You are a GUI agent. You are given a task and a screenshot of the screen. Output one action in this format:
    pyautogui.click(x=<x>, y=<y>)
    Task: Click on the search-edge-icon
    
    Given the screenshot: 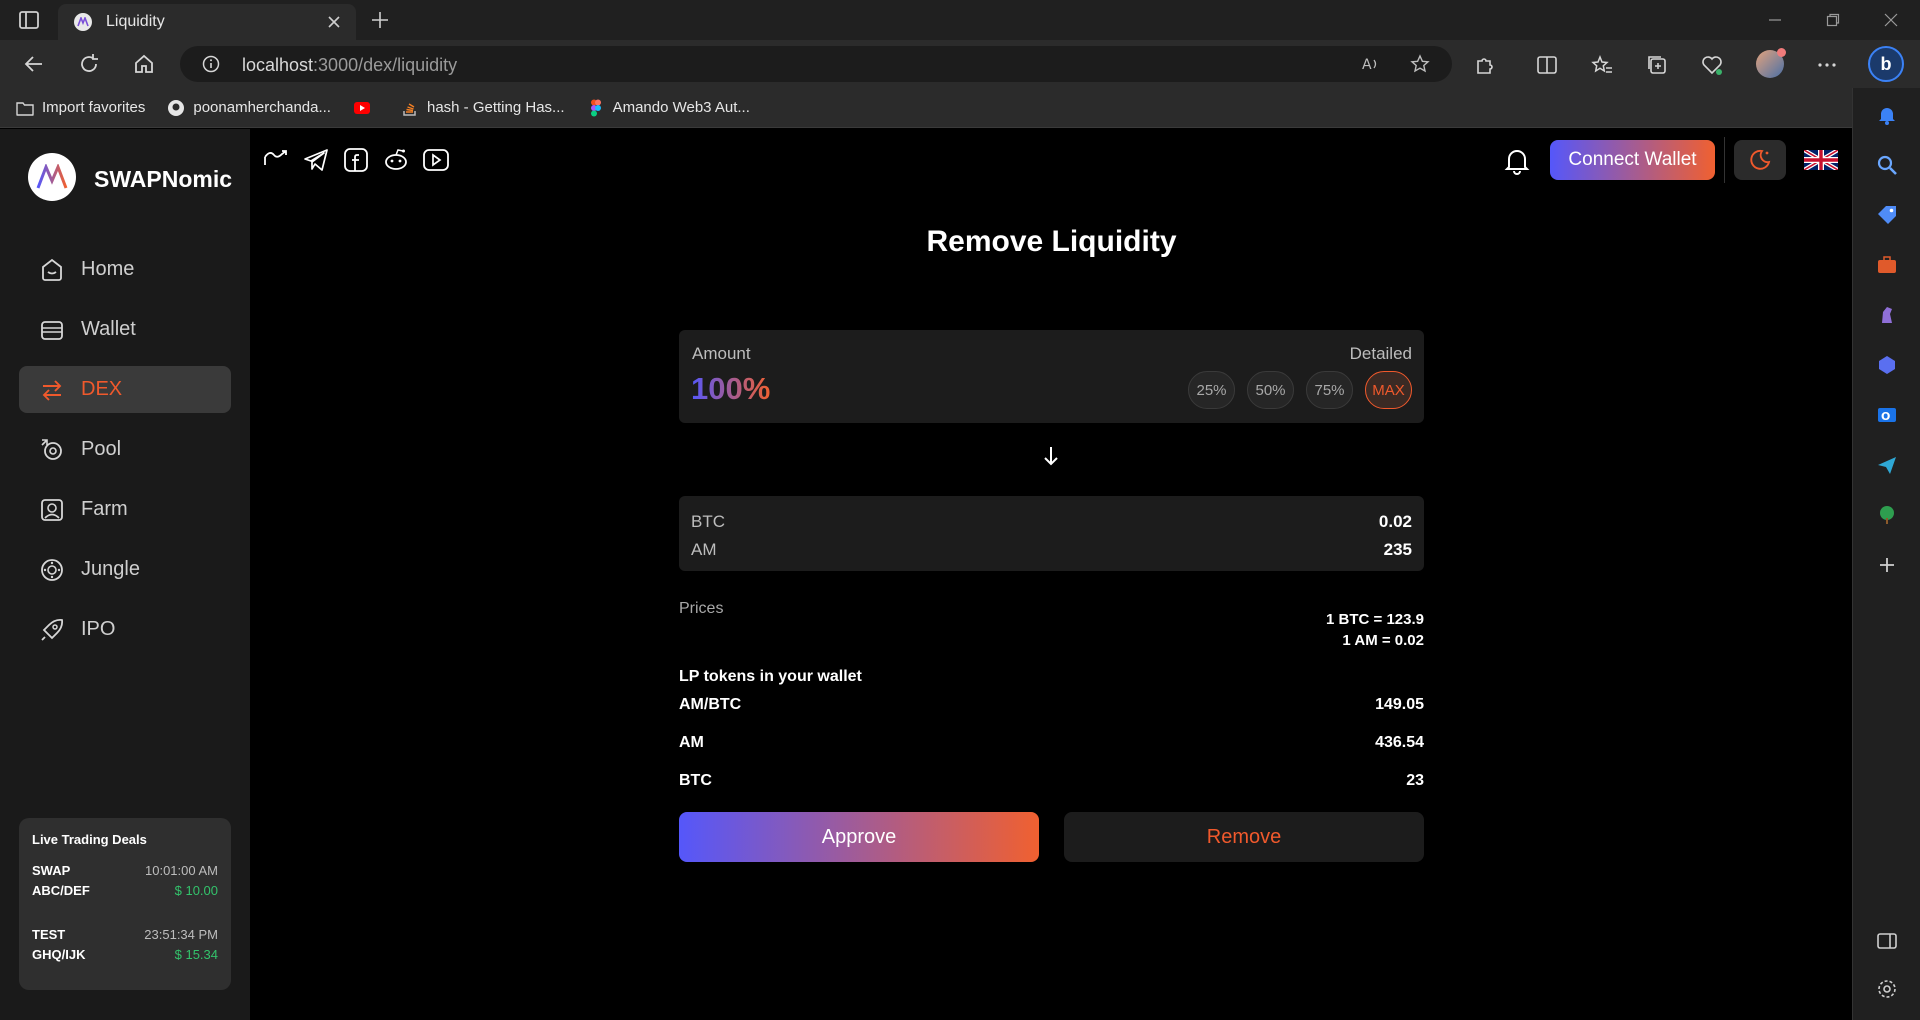 What is the action you would take?
    pyautogui.click(x=1887, y=165)
    